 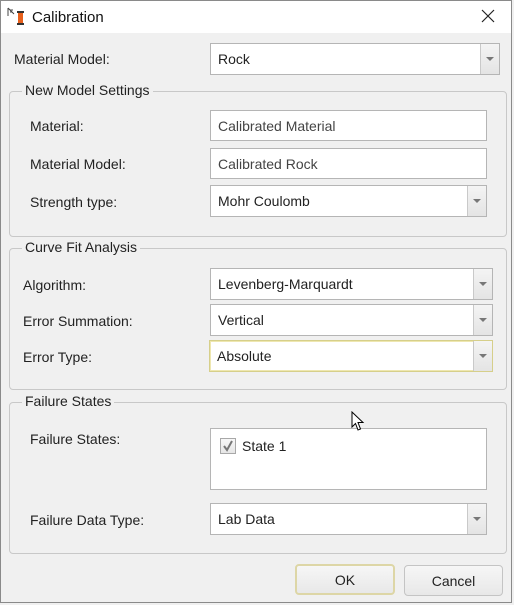 What do you see at coordinates (244, 356) in the screenshot?
I see `error-type-value: Absolute` at bounding box center [244, 356].